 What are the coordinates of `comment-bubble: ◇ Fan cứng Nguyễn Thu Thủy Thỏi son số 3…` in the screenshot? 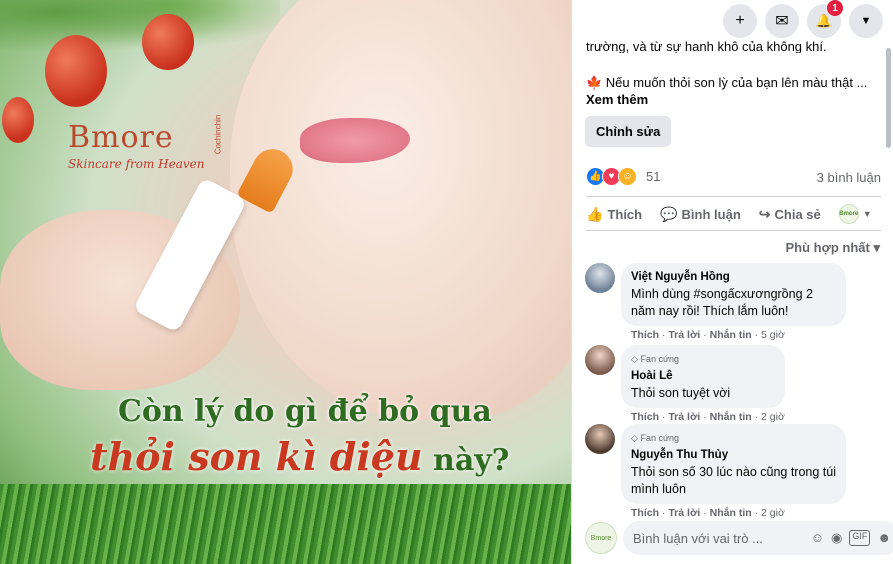 It's located at (733, 464).